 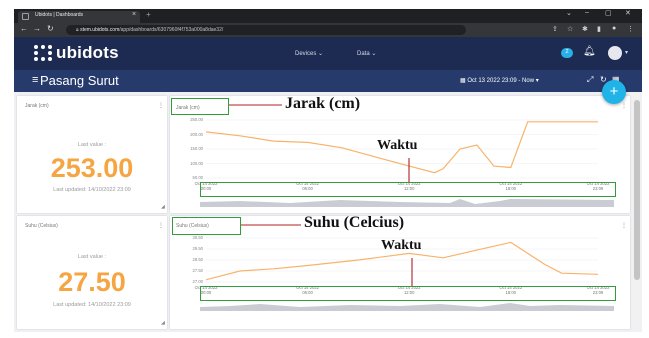 I want to click on waktu-annotation-2: Waktu, so click(x=401, y=245).